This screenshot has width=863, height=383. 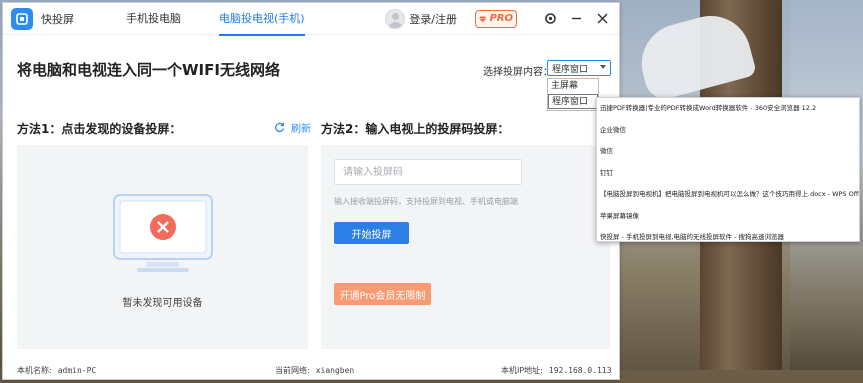 I want to click on no-device-text: 暂未发现可用设备, so click(x=162, y=303).